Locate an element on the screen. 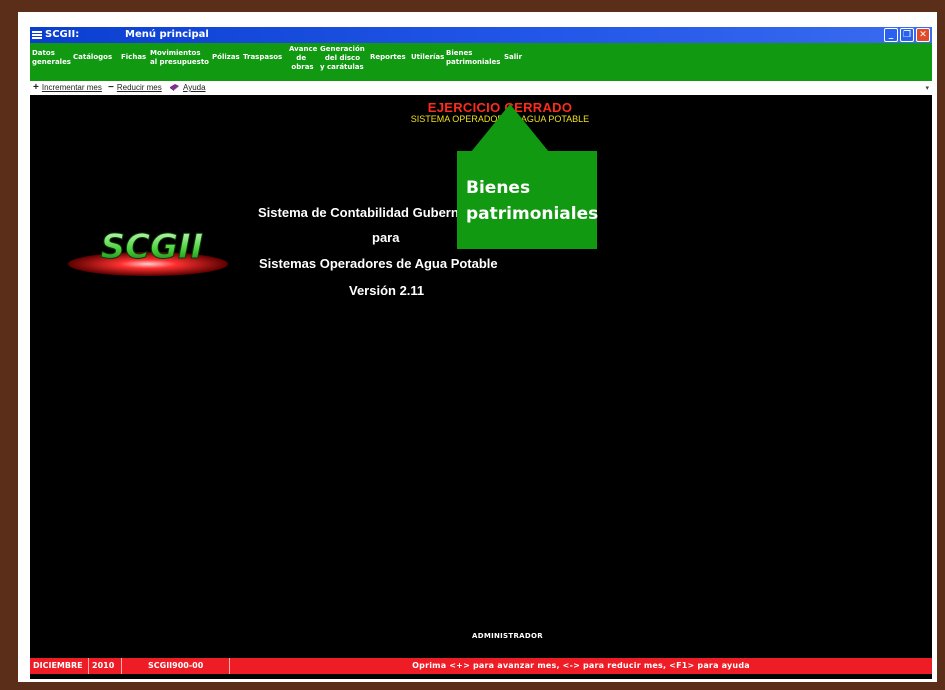  status-code: SCGII900-00 is located at coordinates (176, 666).